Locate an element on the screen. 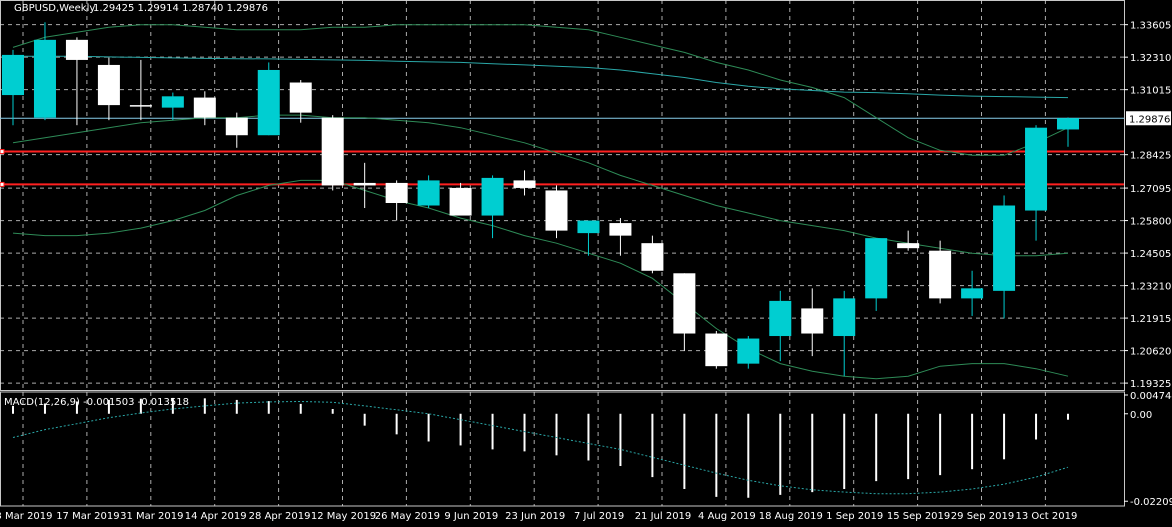 Image resolution: width=1172 pixels, height=527 pixels. x-tick-label: 15 Sep 2019 is located at coordinates (918, 516).